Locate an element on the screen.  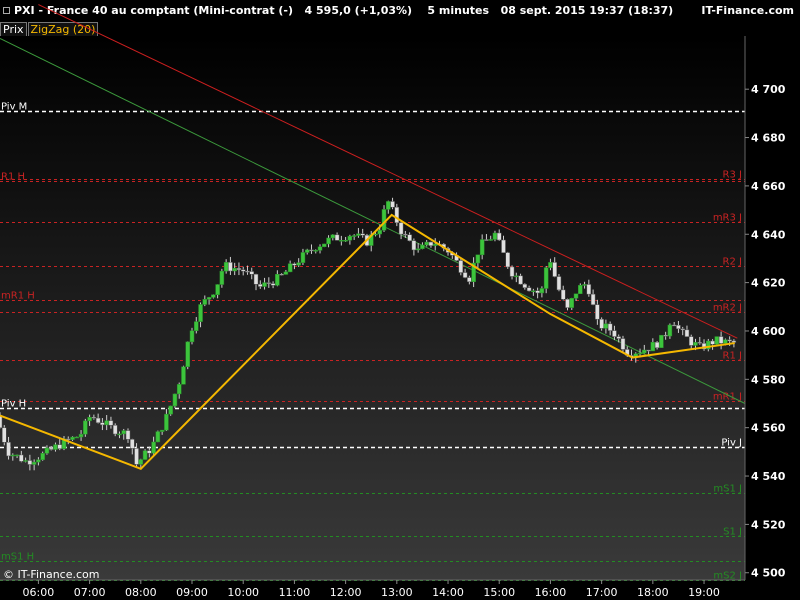
y-tick-label: 4 520 is located at coordinates (768, 524).